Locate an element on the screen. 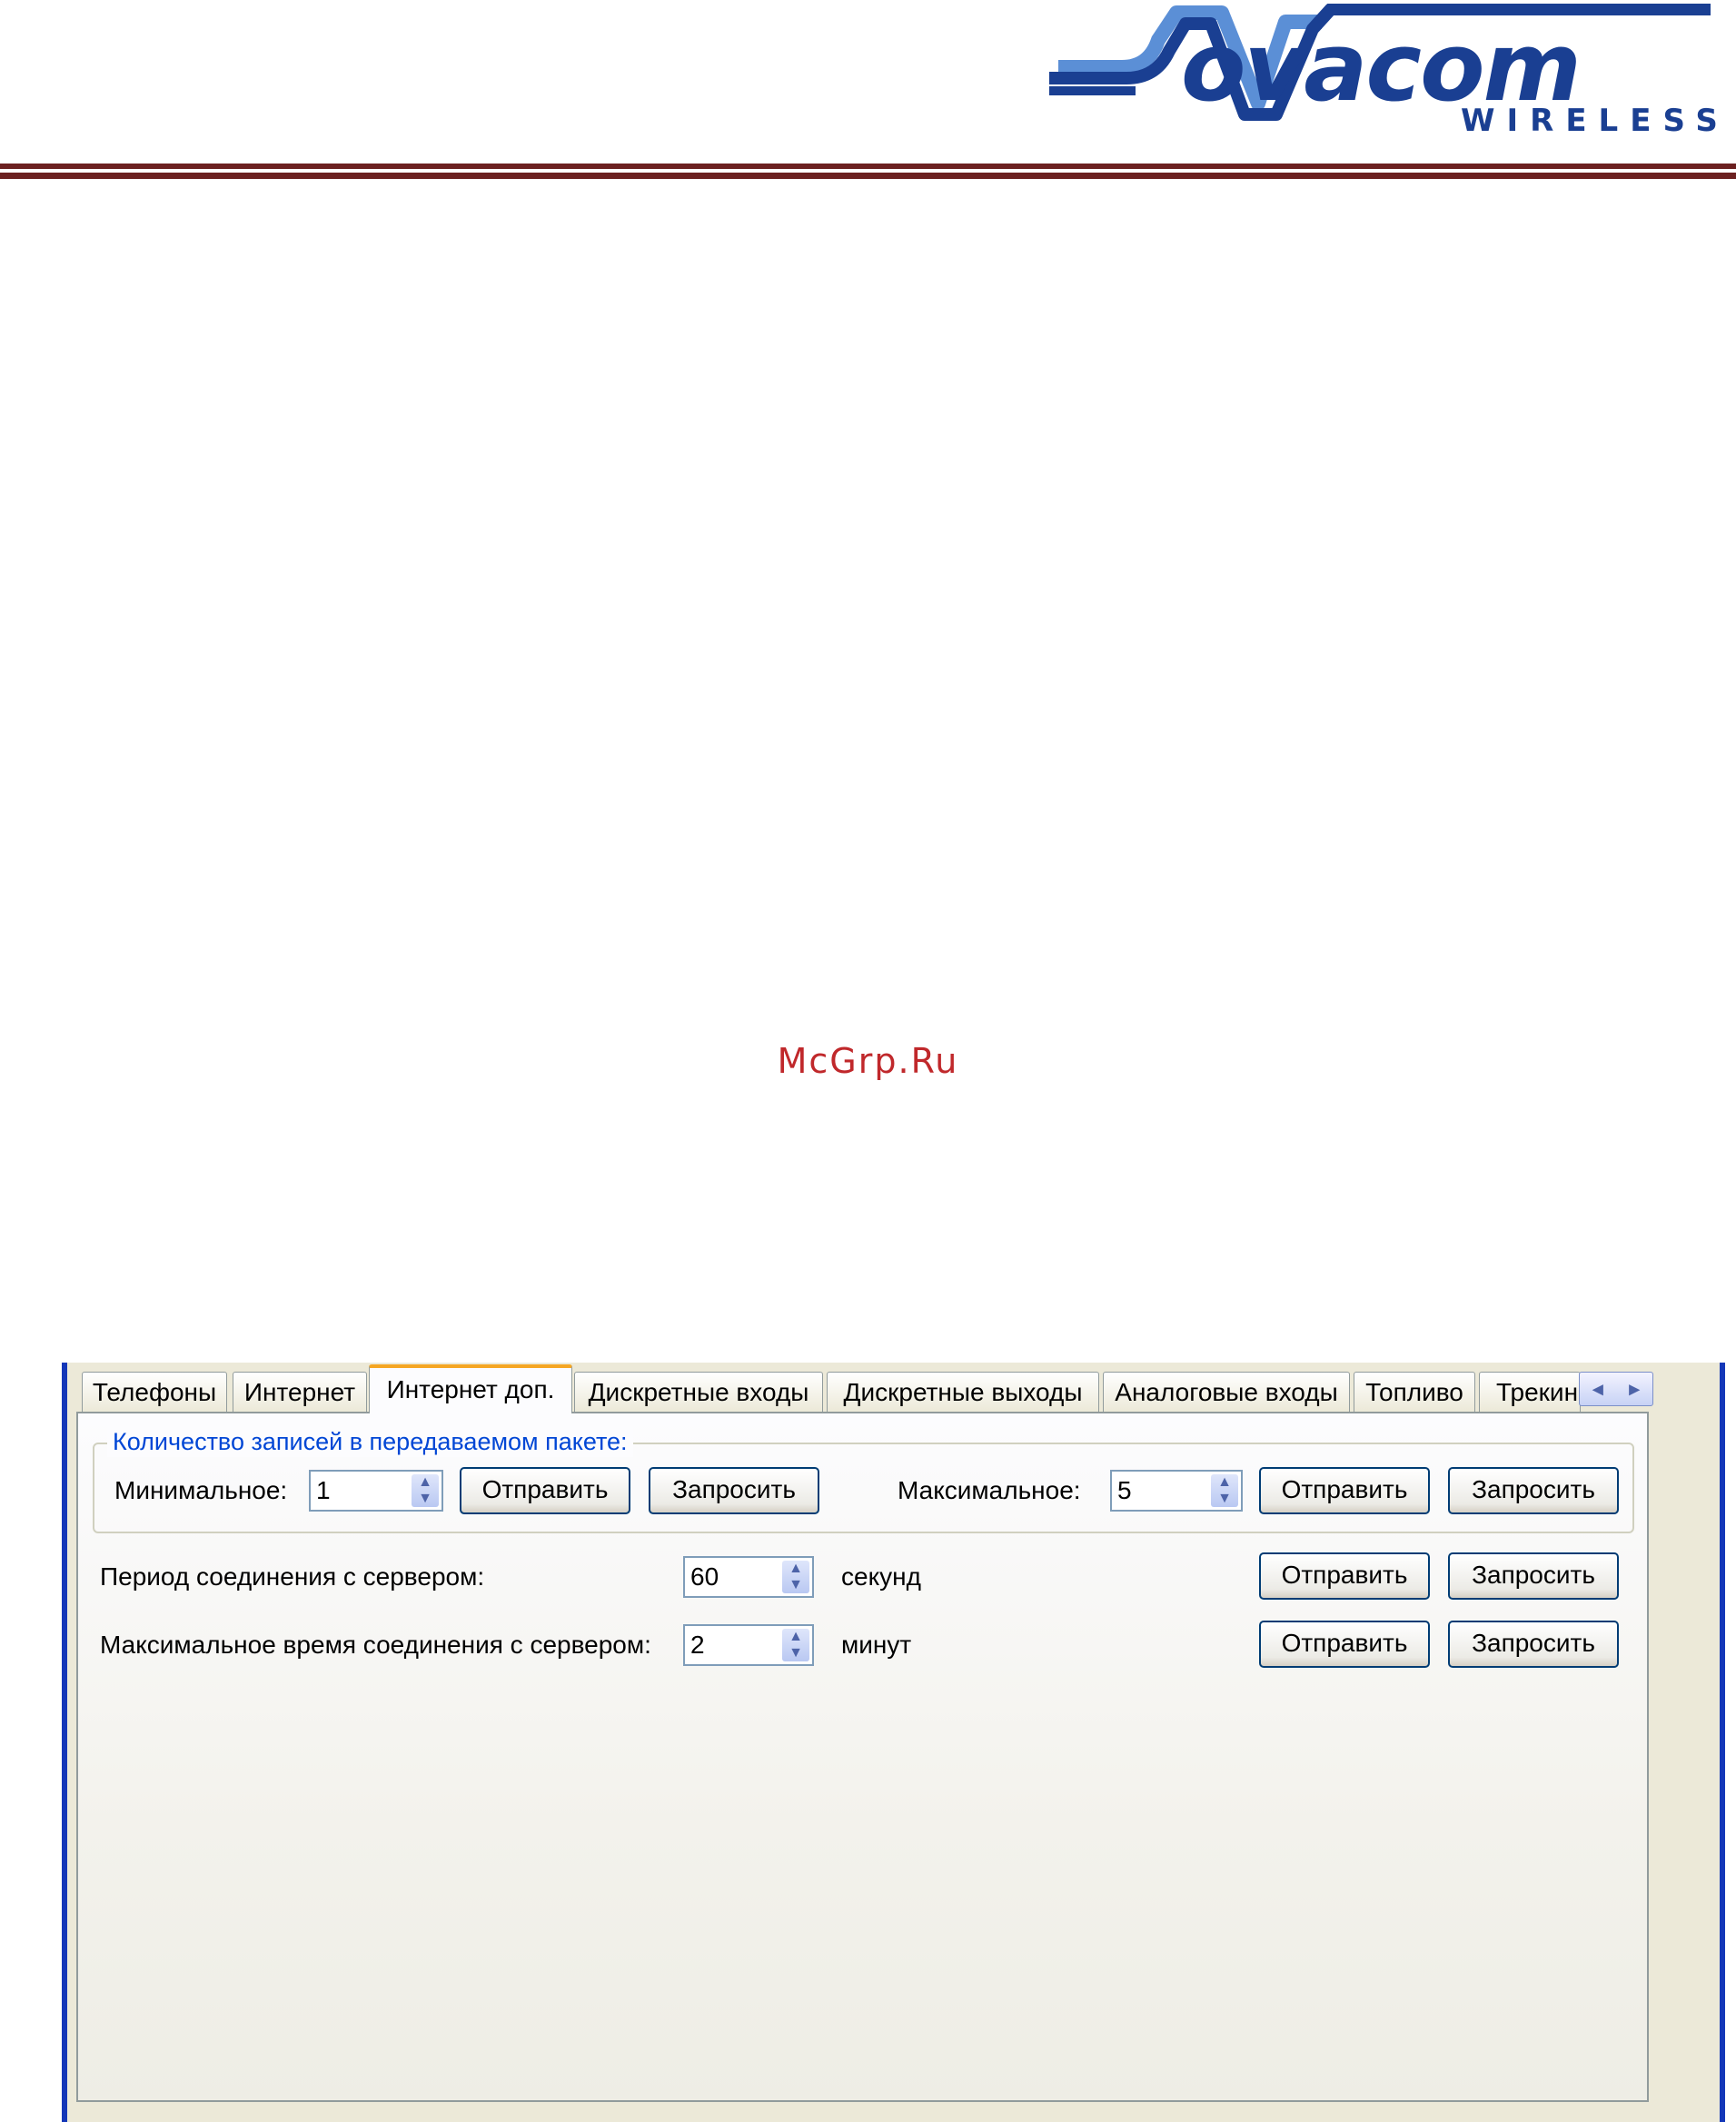 The height and width of the screenshot is (2122, 1736). period-send-button: Отправить is located at coordinates (1345, 1576).